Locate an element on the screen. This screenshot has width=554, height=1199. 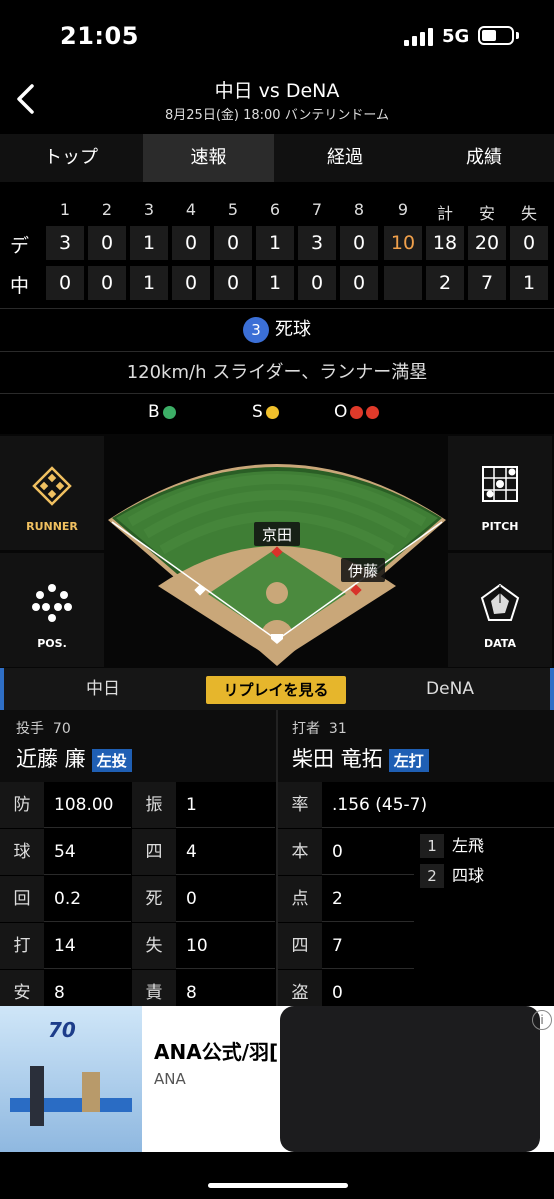
batter-name-line: 柴田 竜拓 左打 is located at coordinates (360, 758).